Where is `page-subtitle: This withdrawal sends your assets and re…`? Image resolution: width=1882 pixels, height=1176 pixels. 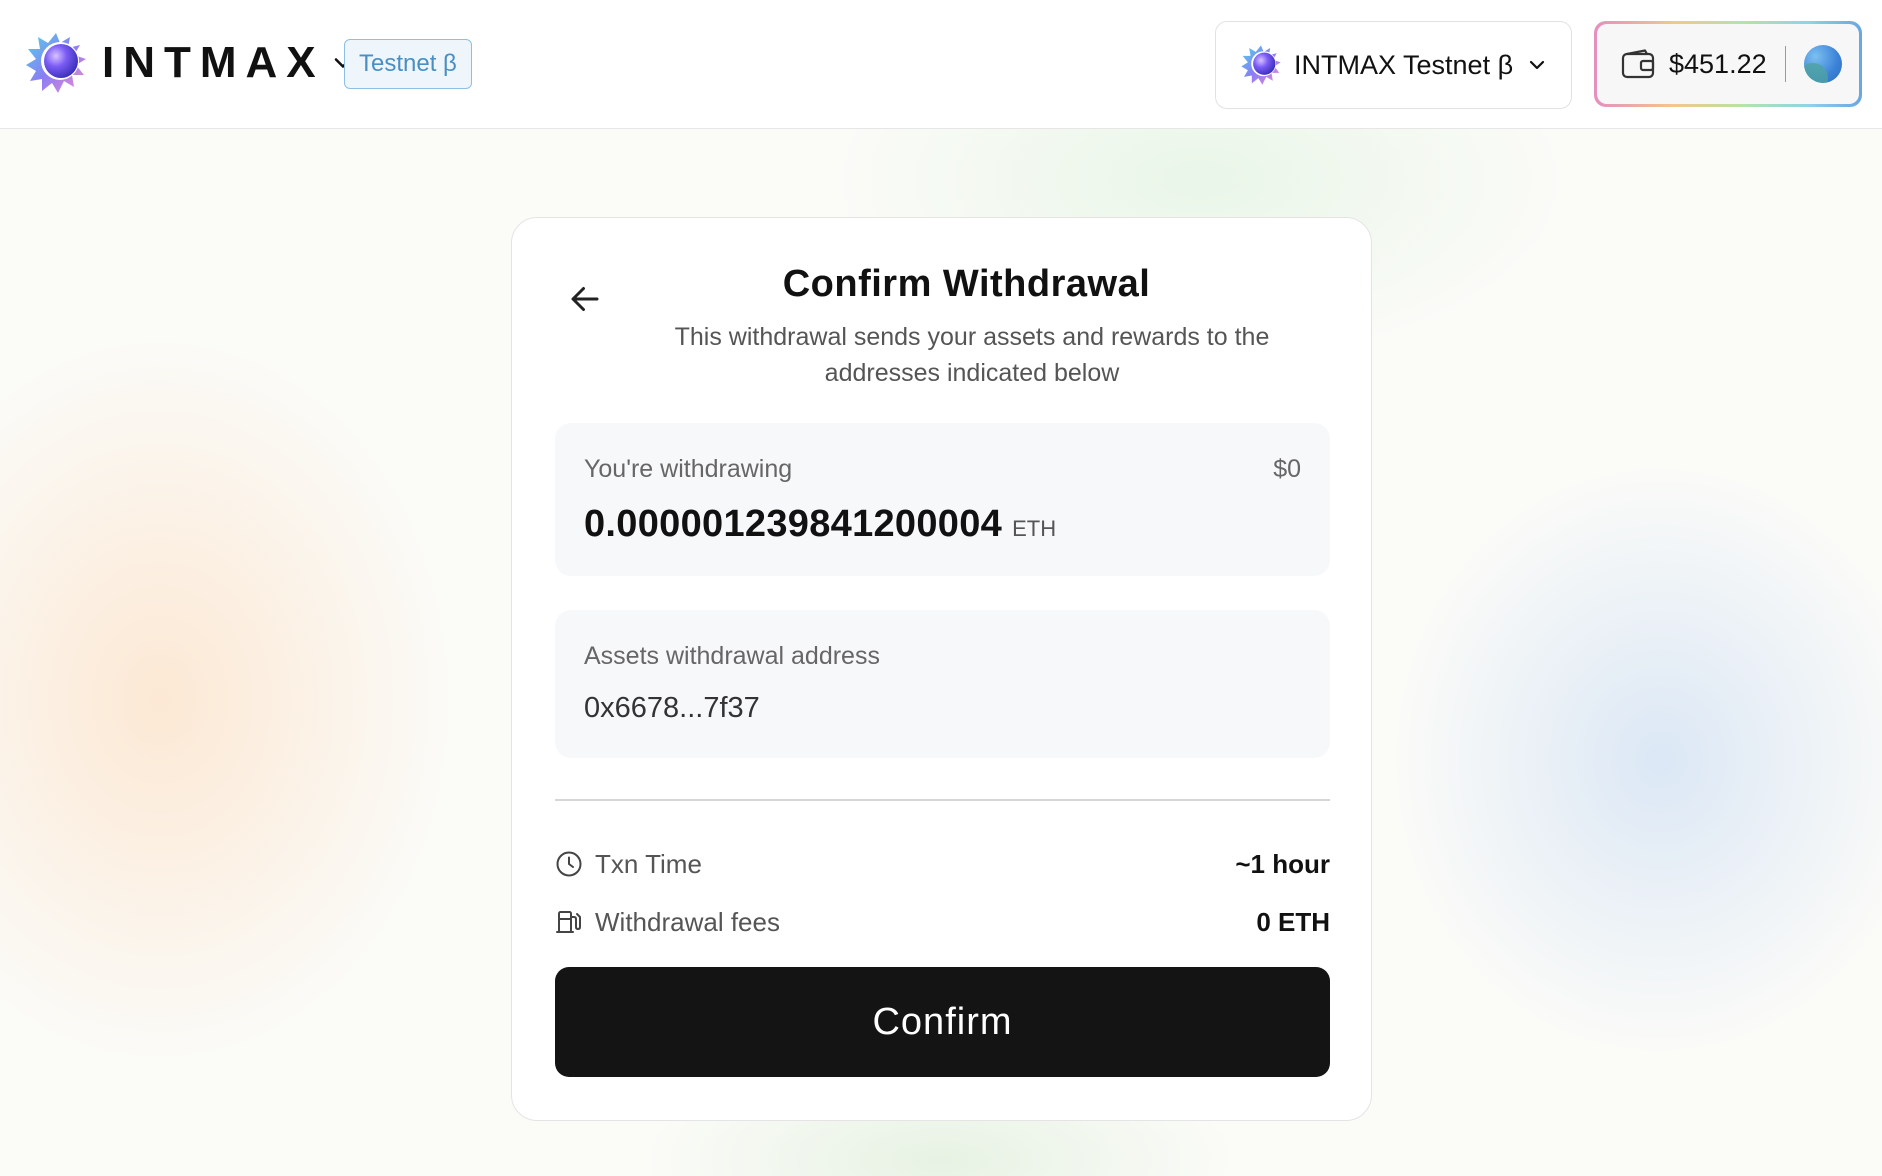
page-subtitle: This withdrawal sends your assets and re… is located at coordinates (972, 355).